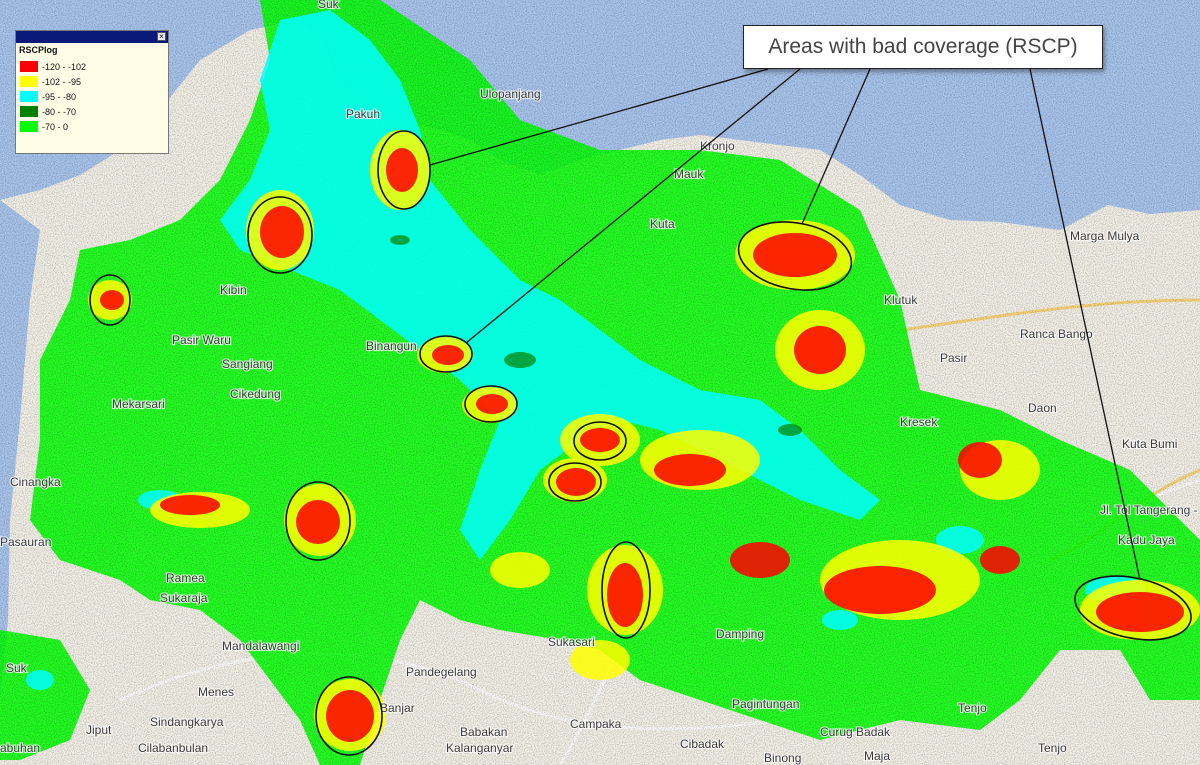 Image resolution: width=1200 pixels, height=765 pixels. What do you see at coordinates (479, 748) in the screenshot?
I see `label-kalanganyar: Kalanganyar` at bounding box center [479, 748].